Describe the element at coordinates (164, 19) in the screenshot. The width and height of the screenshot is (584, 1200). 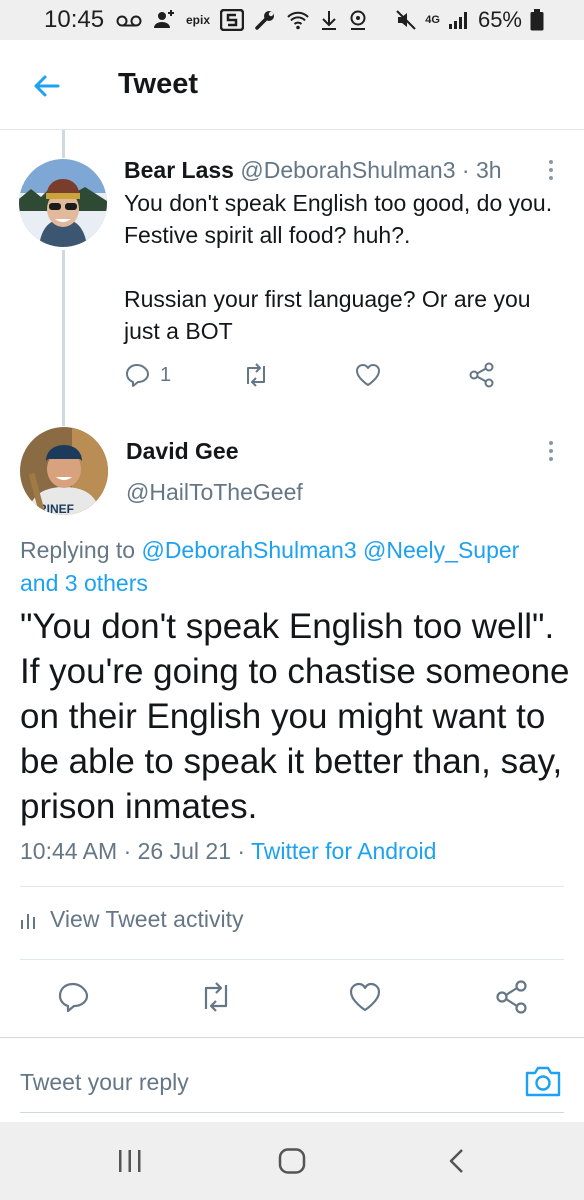
I see `add-person-icon` at that location.